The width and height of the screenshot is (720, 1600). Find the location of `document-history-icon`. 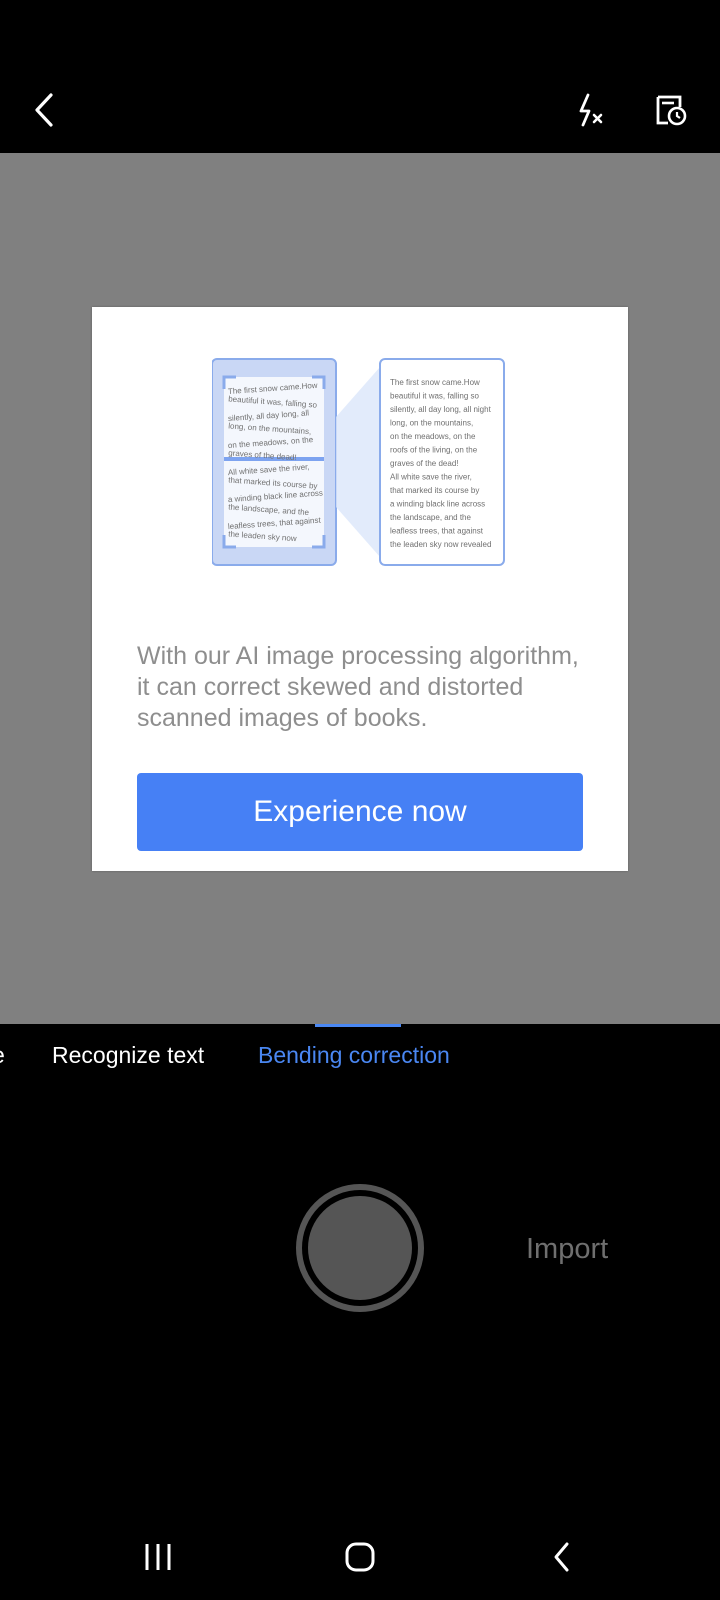

document-history-icon is located at coordinates (671, 110).